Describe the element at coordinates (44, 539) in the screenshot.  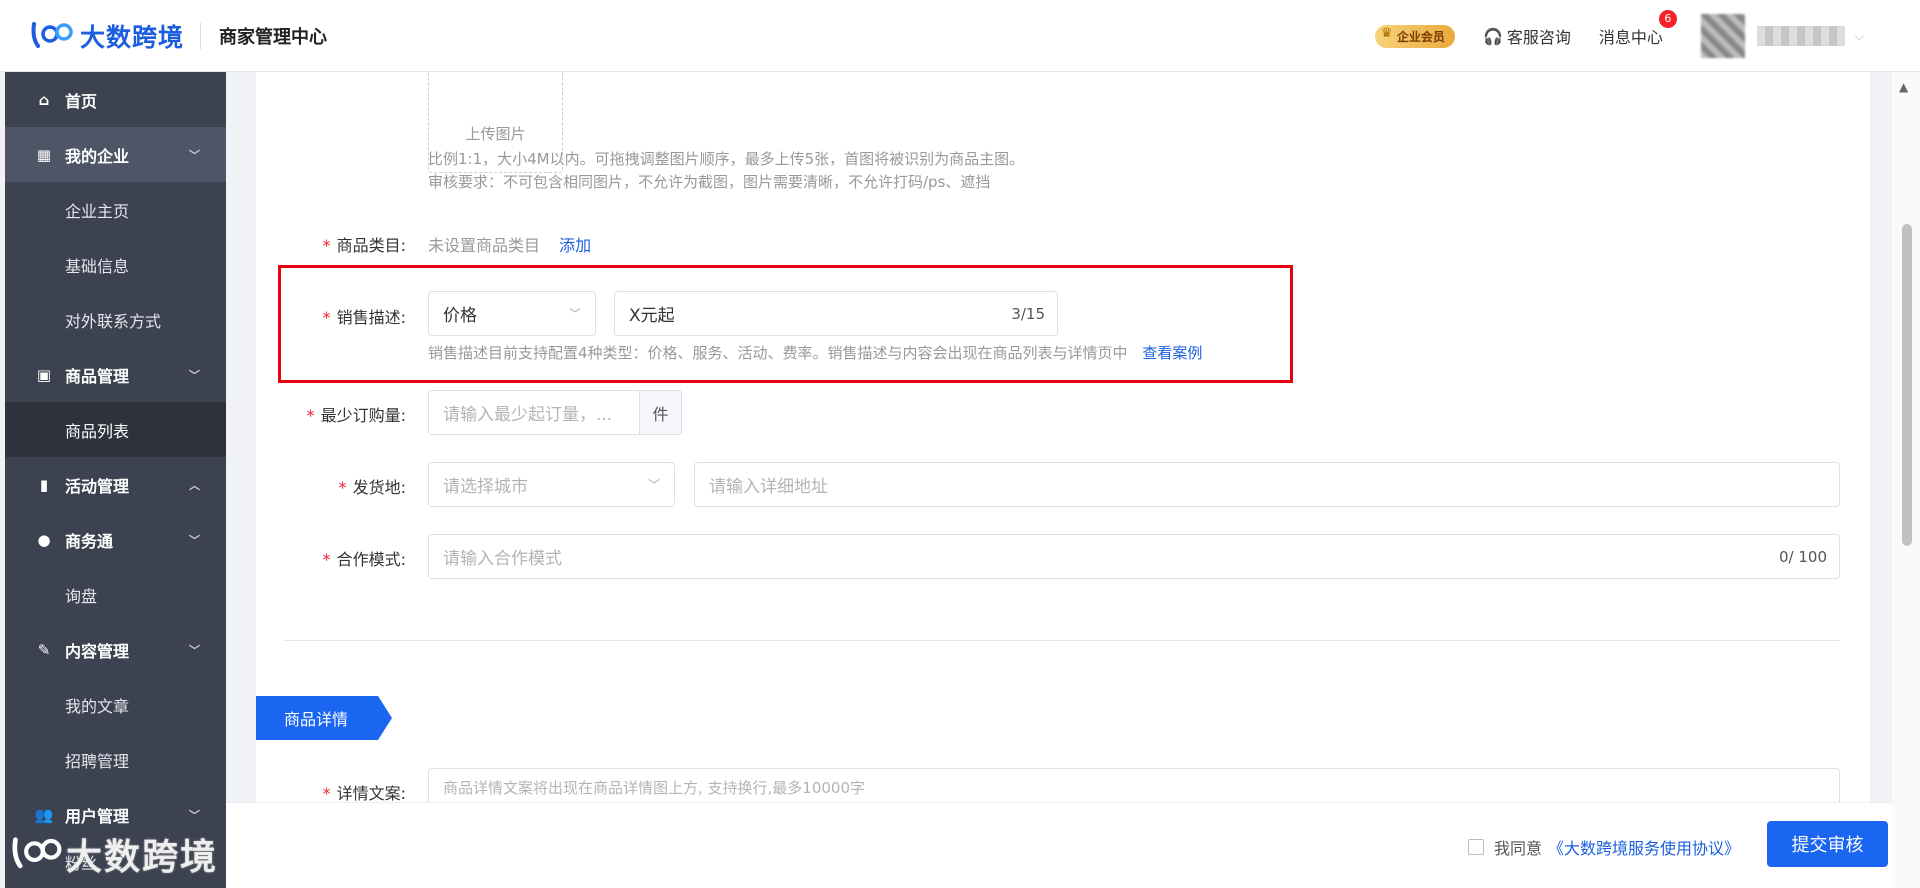
I see `chat-icon: ●` at that location.